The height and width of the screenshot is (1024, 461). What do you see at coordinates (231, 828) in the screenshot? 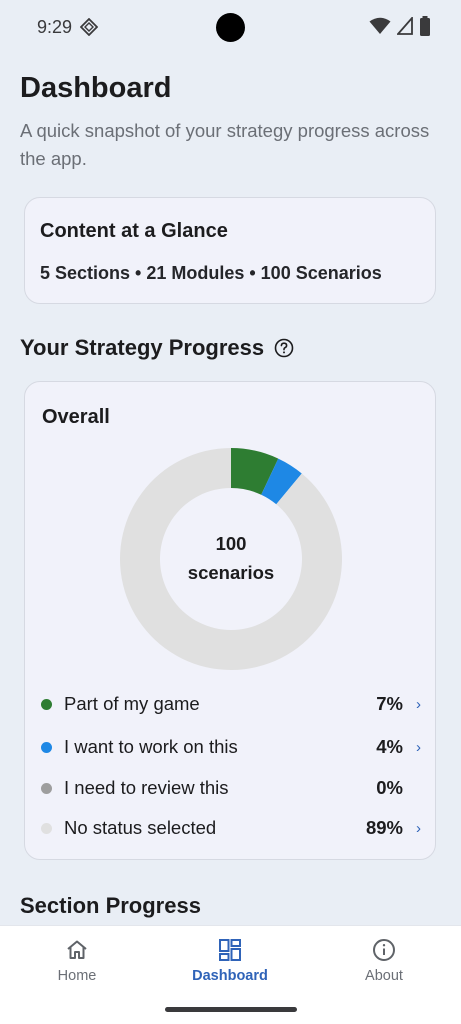
I see `legend-row-no-status: No status selected 89% ›` at bounding box center [231, 828].